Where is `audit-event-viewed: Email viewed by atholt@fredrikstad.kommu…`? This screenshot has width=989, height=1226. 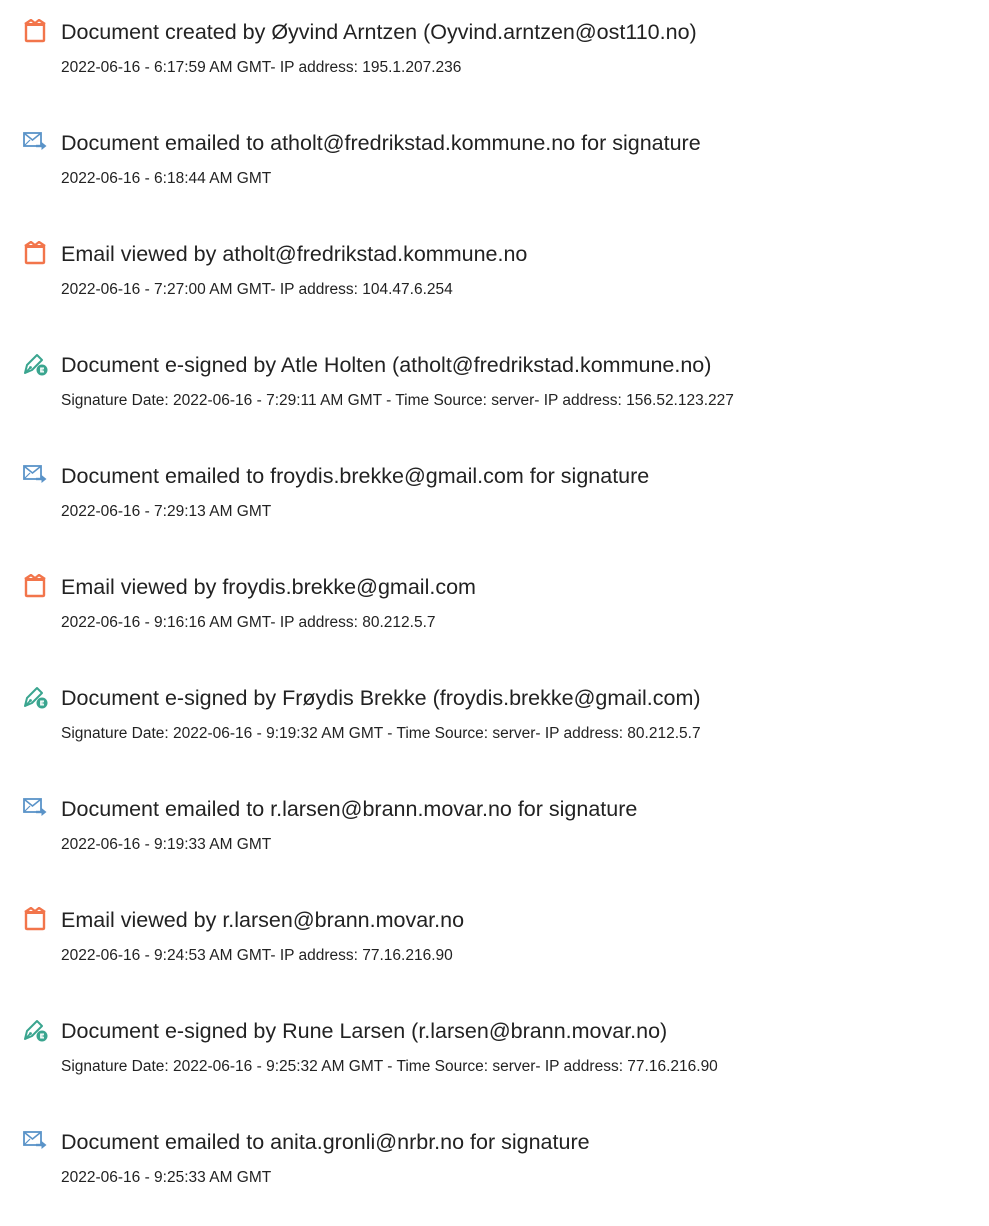
audit-event-viewed: Email viewed by atholt@fredrikstad.kommu… is located at coordinates (494, 279).